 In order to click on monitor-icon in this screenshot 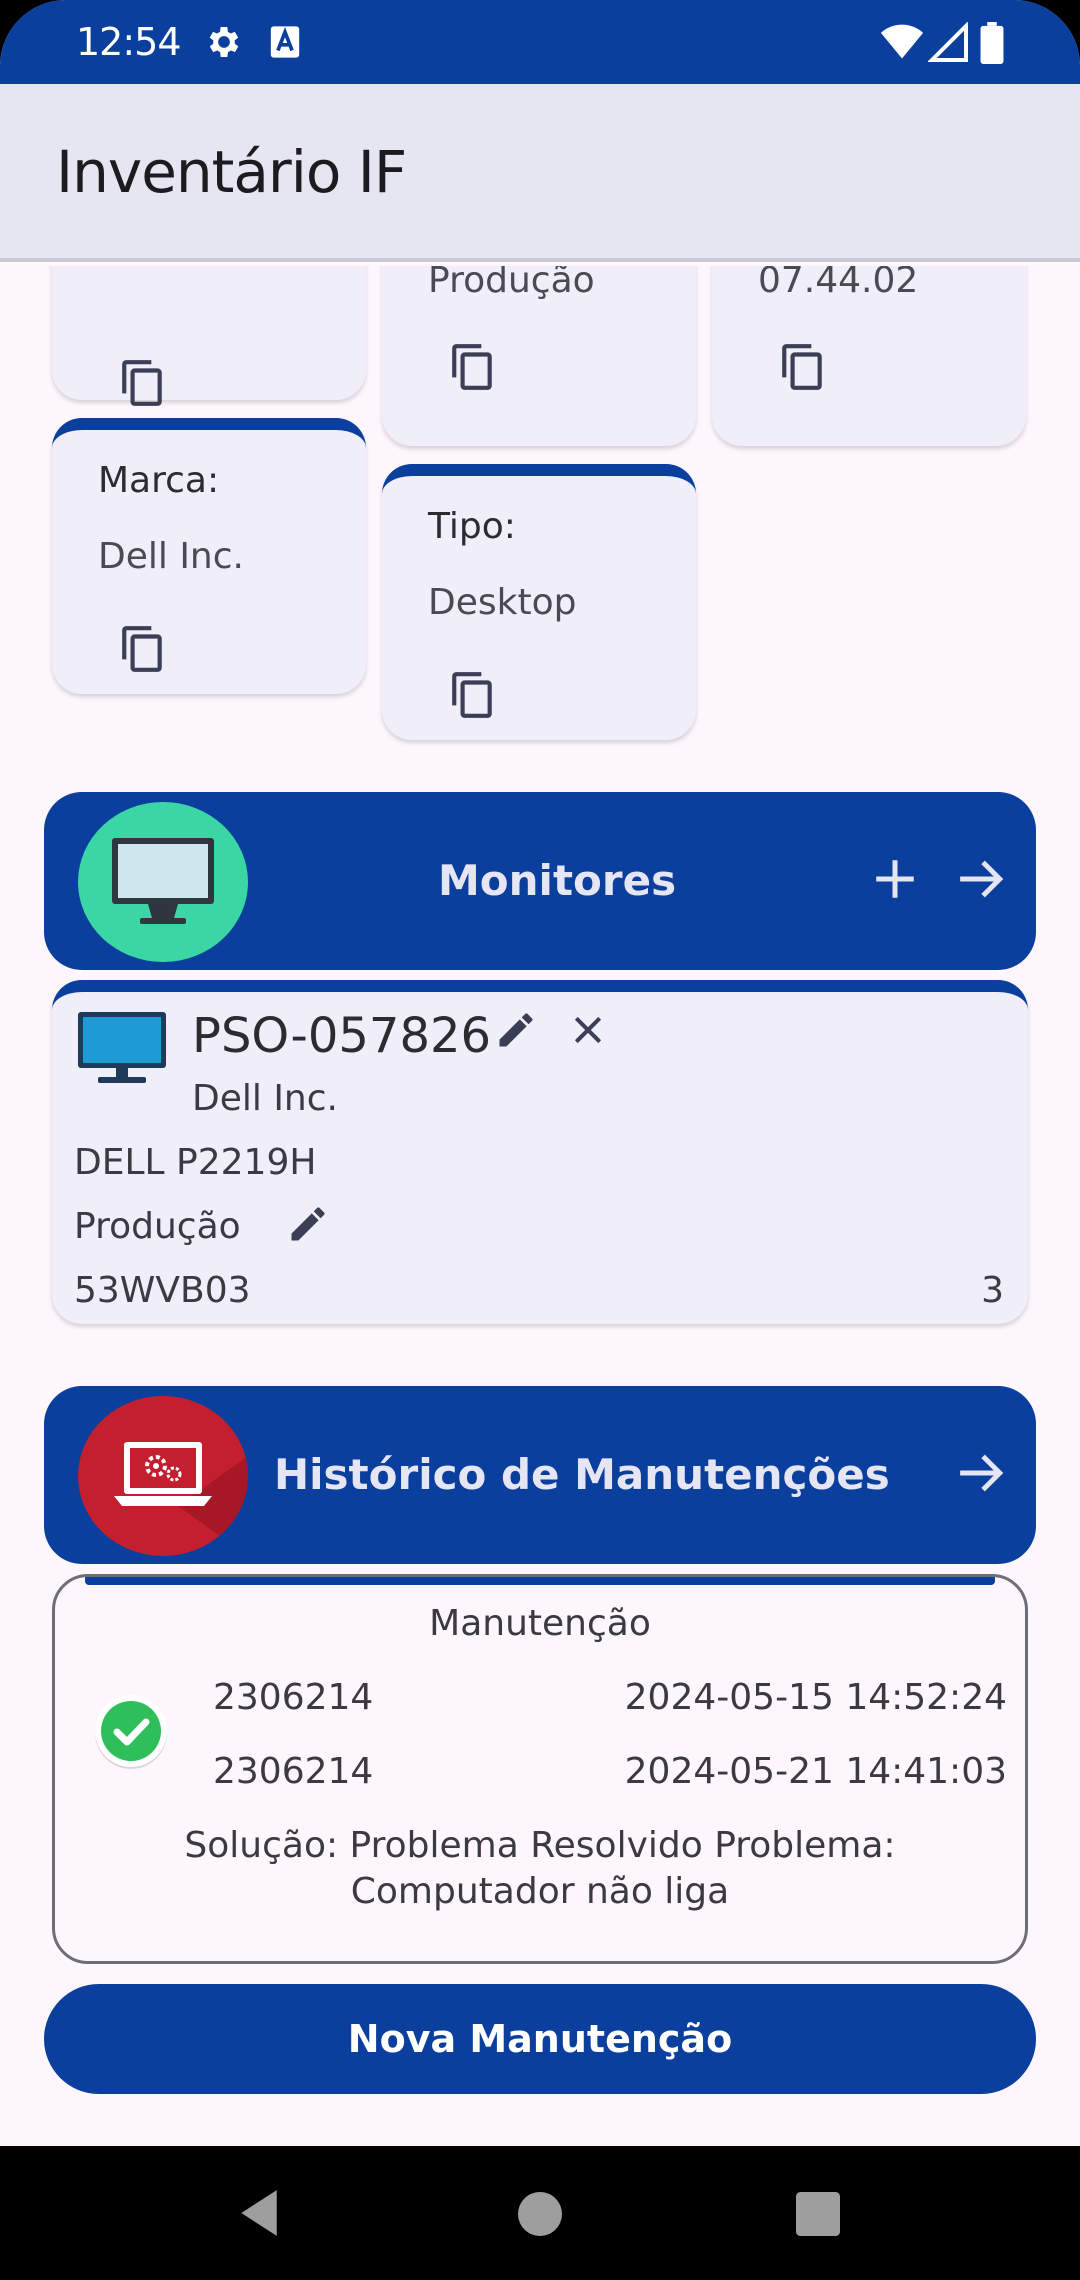, I will do `click(122, 1047)`.